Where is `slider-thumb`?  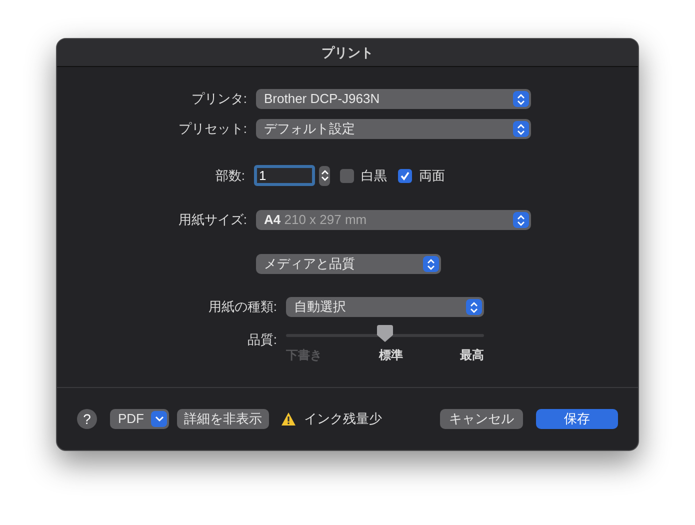
slider-thumb is located at coordinates (385, 333).